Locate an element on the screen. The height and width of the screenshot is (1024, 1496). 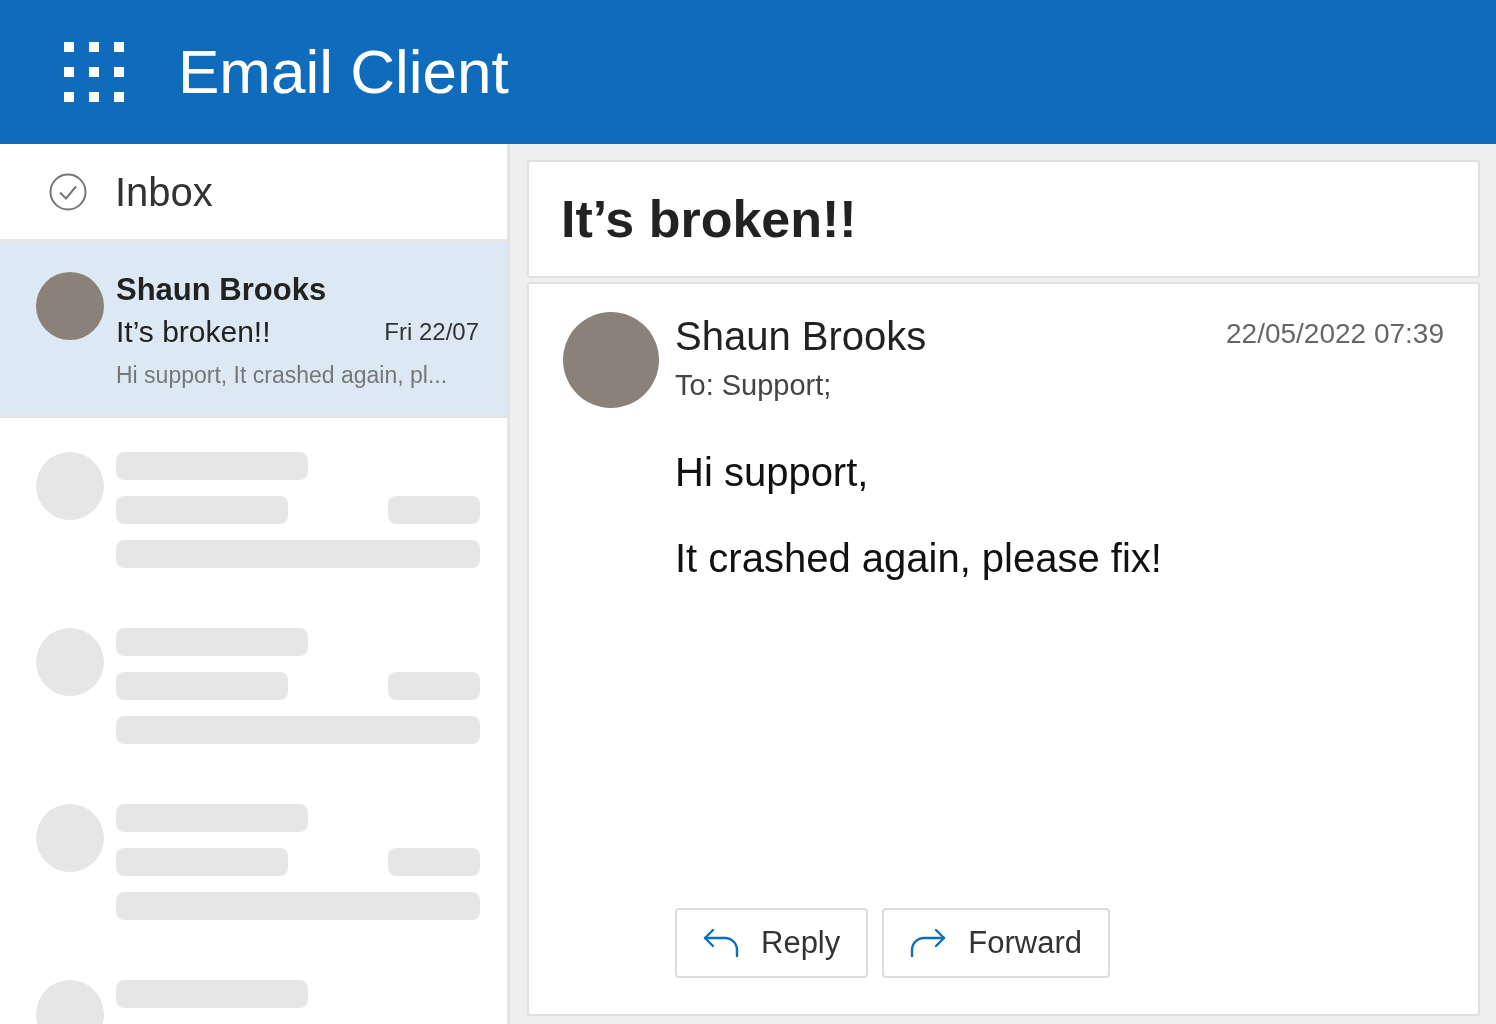
timestamp: 22/05/2022 07:39 is located at coordinates (1335, 334).